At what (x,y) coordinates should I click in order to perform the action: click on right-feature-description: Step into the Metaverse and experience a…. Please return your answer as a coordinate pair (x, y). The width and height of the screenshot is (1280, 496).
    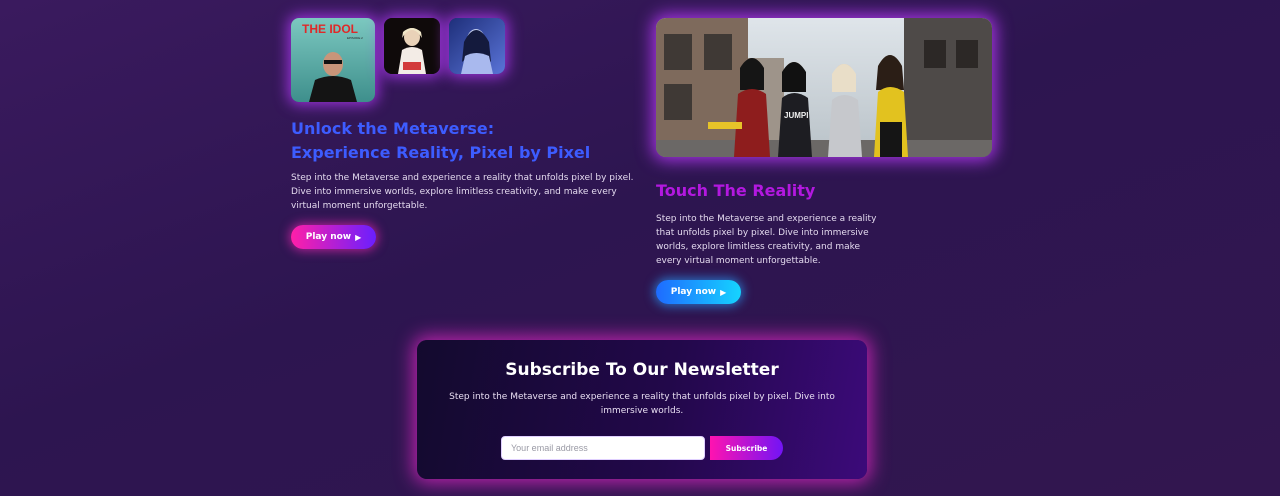
    Looking at the image, I should click on (766, 240).